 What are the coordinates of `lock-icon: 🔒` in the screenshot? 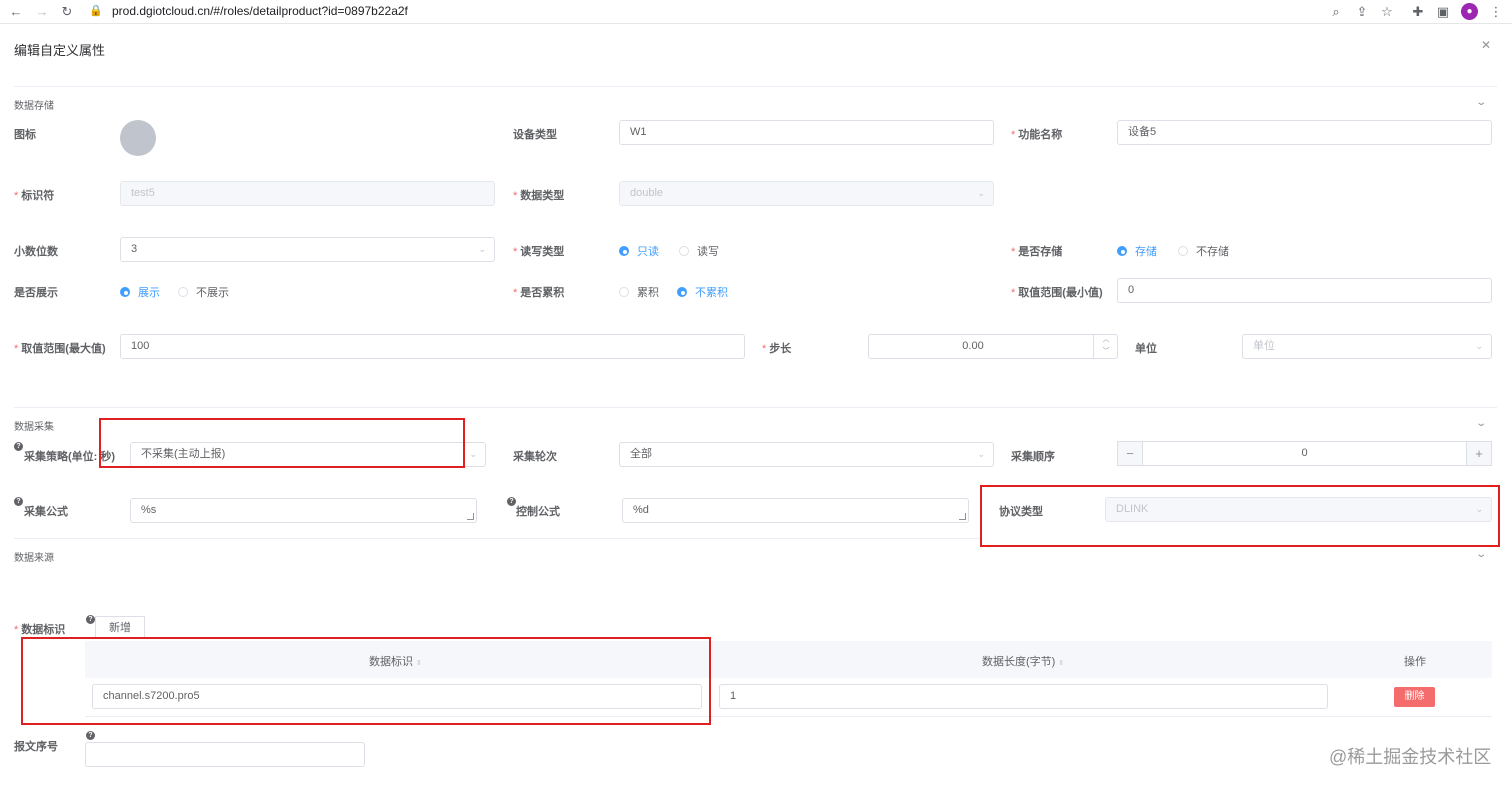 It's located at (96, 11).